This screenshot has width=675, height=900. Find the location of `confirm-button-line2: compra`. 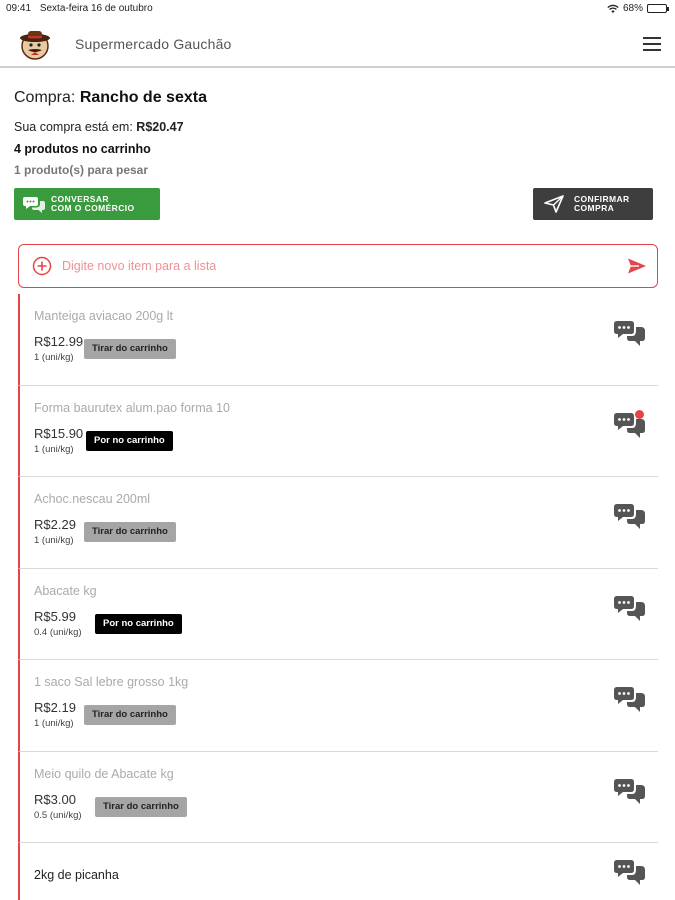

confirm-button-line2: compra is located at coordinates (594, 208).